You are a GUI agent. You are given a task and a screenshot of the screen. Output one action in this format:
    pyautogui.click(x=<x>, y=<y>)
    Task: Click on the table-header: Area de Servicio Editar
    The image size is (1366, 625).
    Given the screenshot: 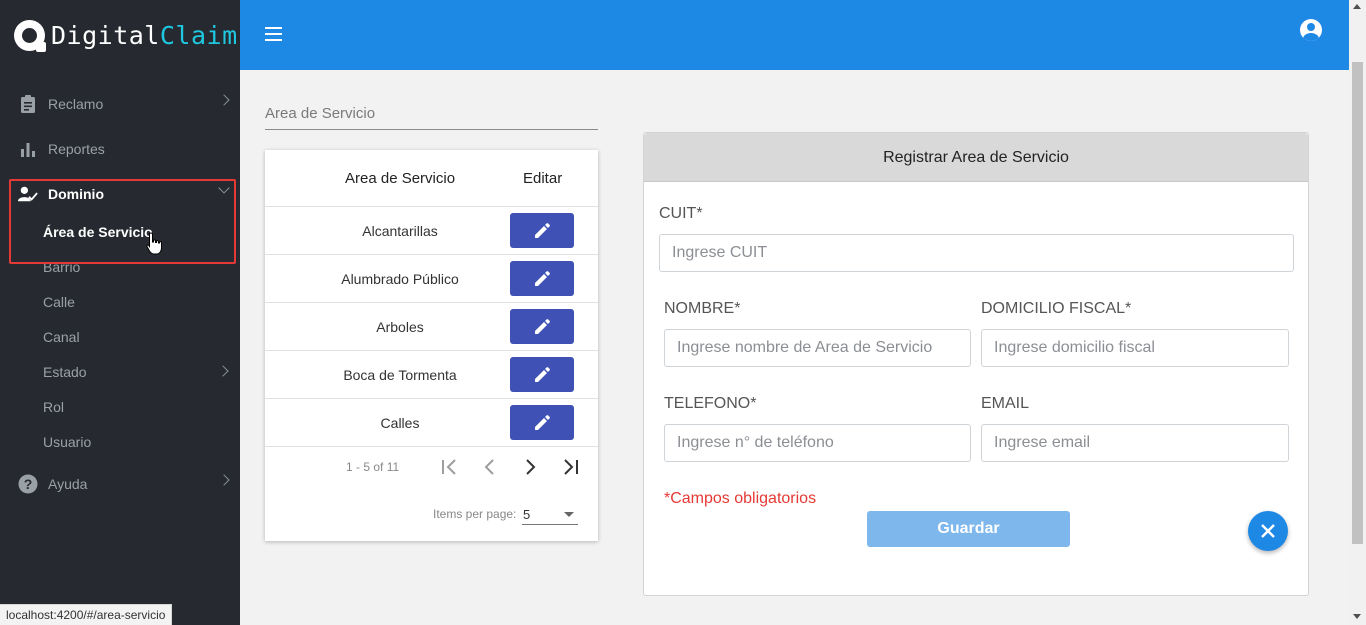 What is the action you would take?
    pyautogui.click(x=431, y=178)
    